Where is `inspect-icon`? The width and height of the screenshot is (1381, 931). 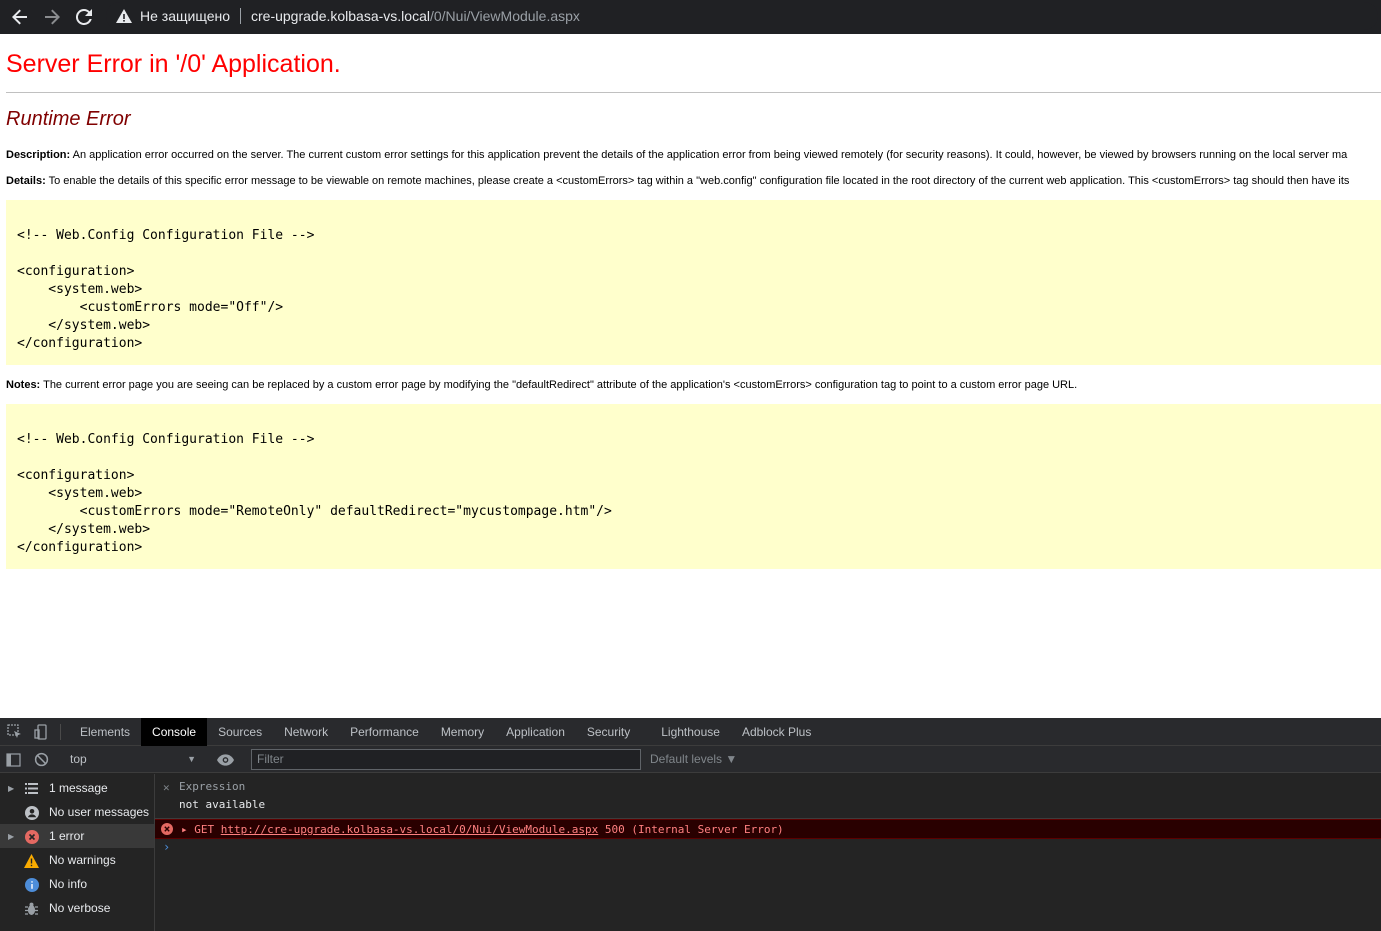 inspect-icon is located at coordinates (14, 730).